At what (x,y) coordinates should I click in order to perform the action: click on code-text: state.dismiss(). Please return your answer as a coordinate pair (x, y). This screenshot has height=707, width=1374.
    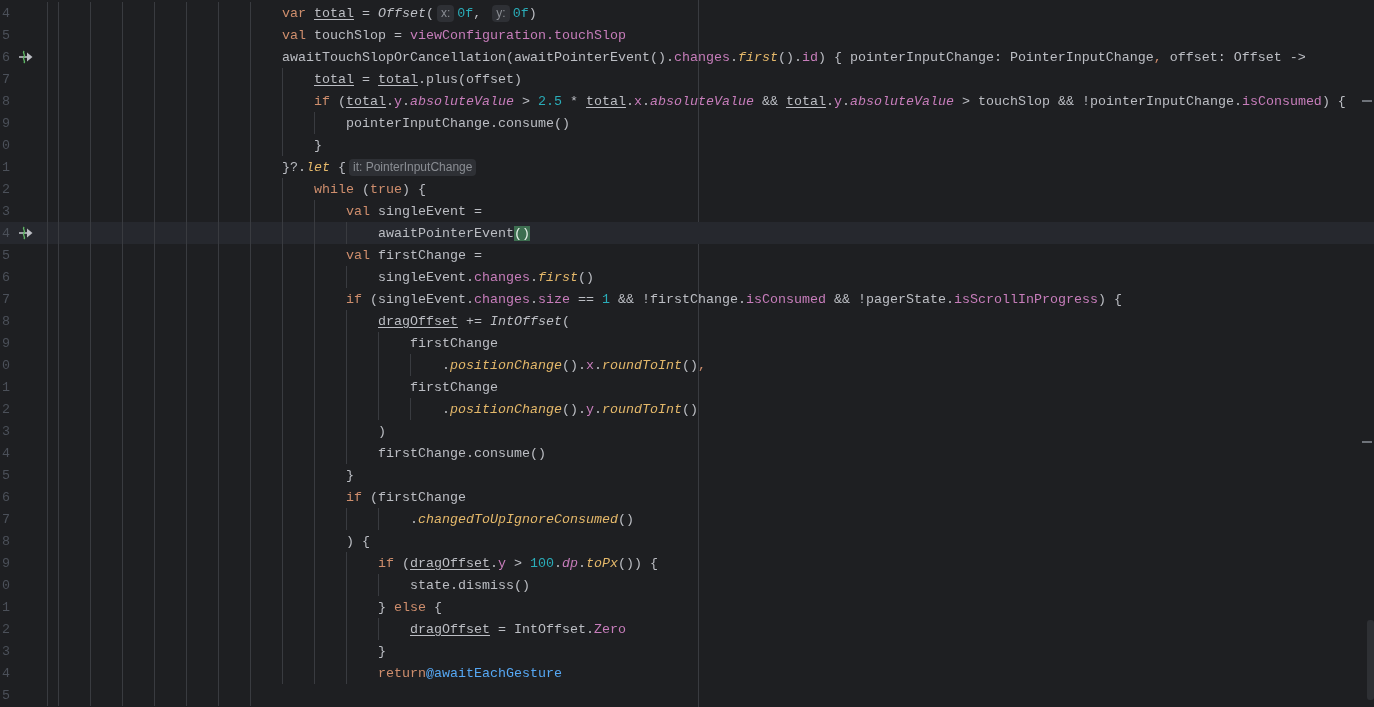
    Looking at the image, I should click on (470, 585).